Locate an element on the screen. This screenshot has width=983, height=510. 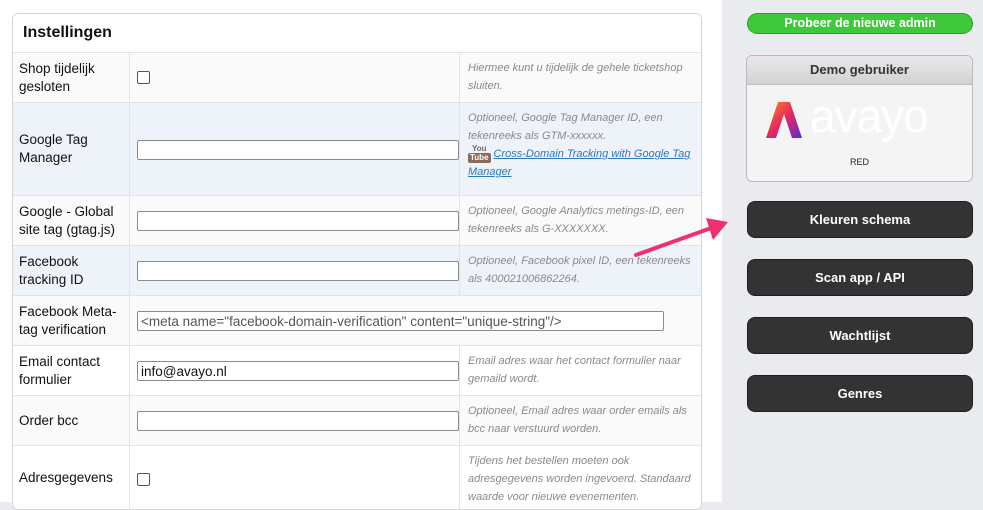
setting-label: Facebook tracking ID is located at coordinates (71, 270).